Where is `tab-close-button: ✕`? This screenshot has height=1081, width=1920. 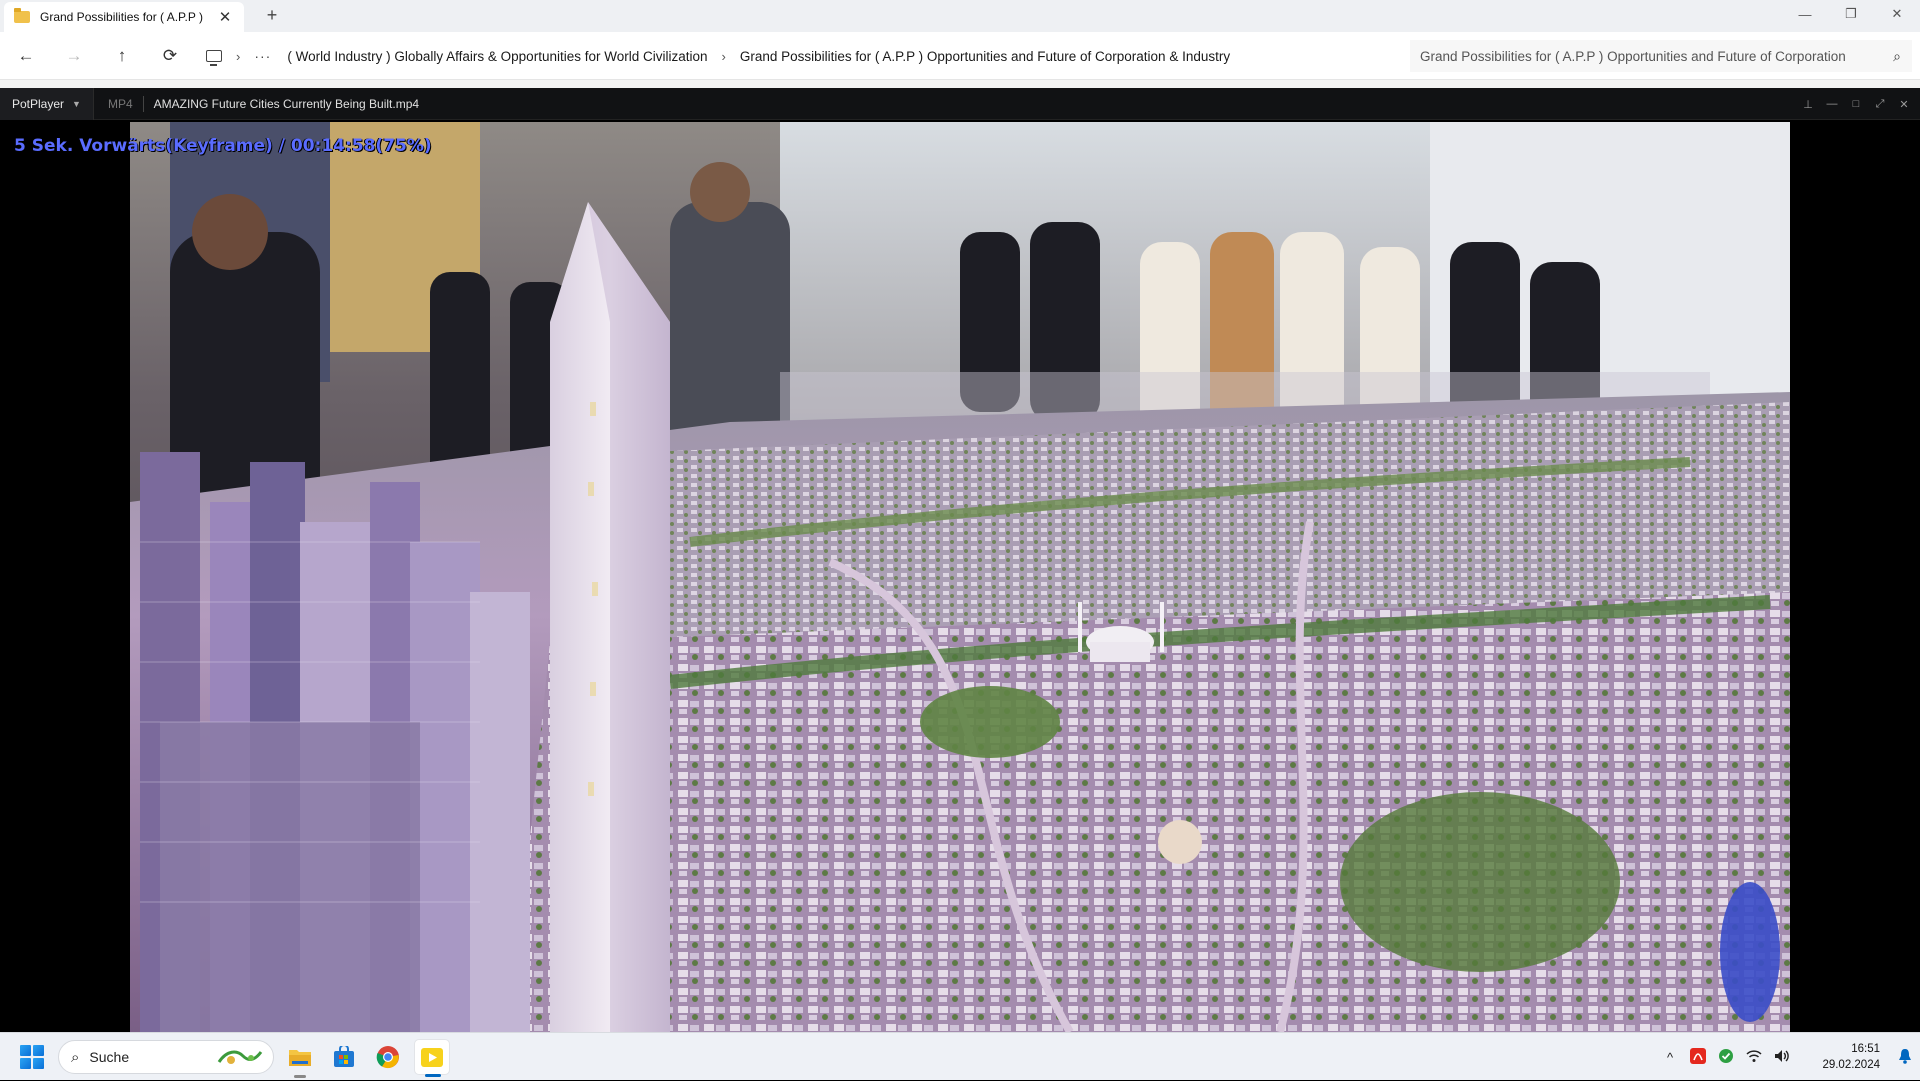 tab-close-button: ✕ is located at coordinates (225, 17).